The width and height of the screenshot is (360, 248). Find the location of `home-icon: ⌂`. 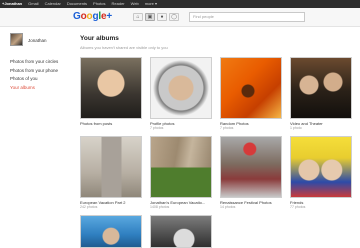

home-icon: ⌂ is located at coordinates (138, 17).